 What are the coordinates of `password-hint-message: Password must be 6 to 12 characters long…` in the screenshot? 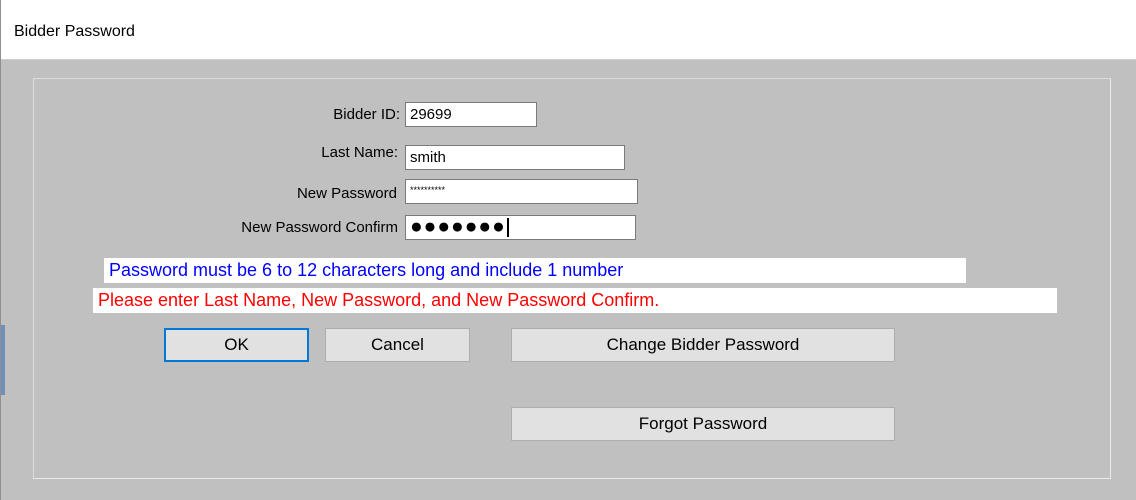 It's located at (535, 270).